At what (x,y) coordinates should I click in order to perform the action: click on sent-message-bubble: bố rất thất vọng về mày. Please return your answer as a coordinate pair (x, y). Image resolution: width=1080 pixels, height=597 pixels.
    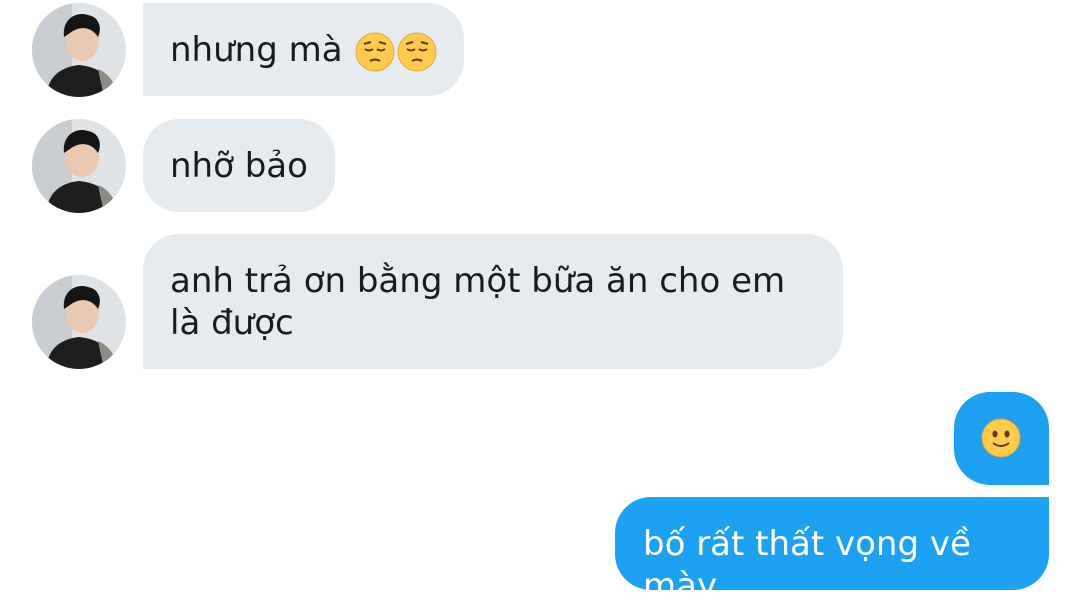
    Looking at the image, I should click on (832, 547).